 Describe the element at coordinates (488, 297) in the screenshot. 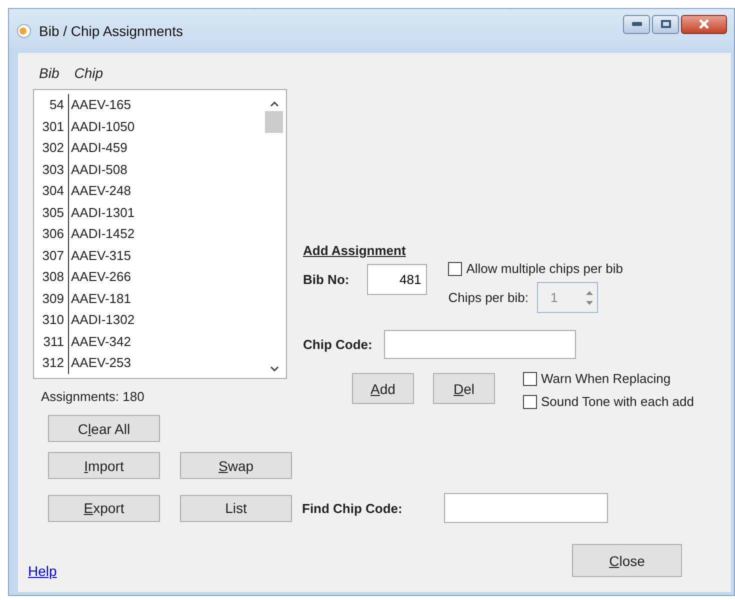

I see `field-label: Chips per bib:` at that location.